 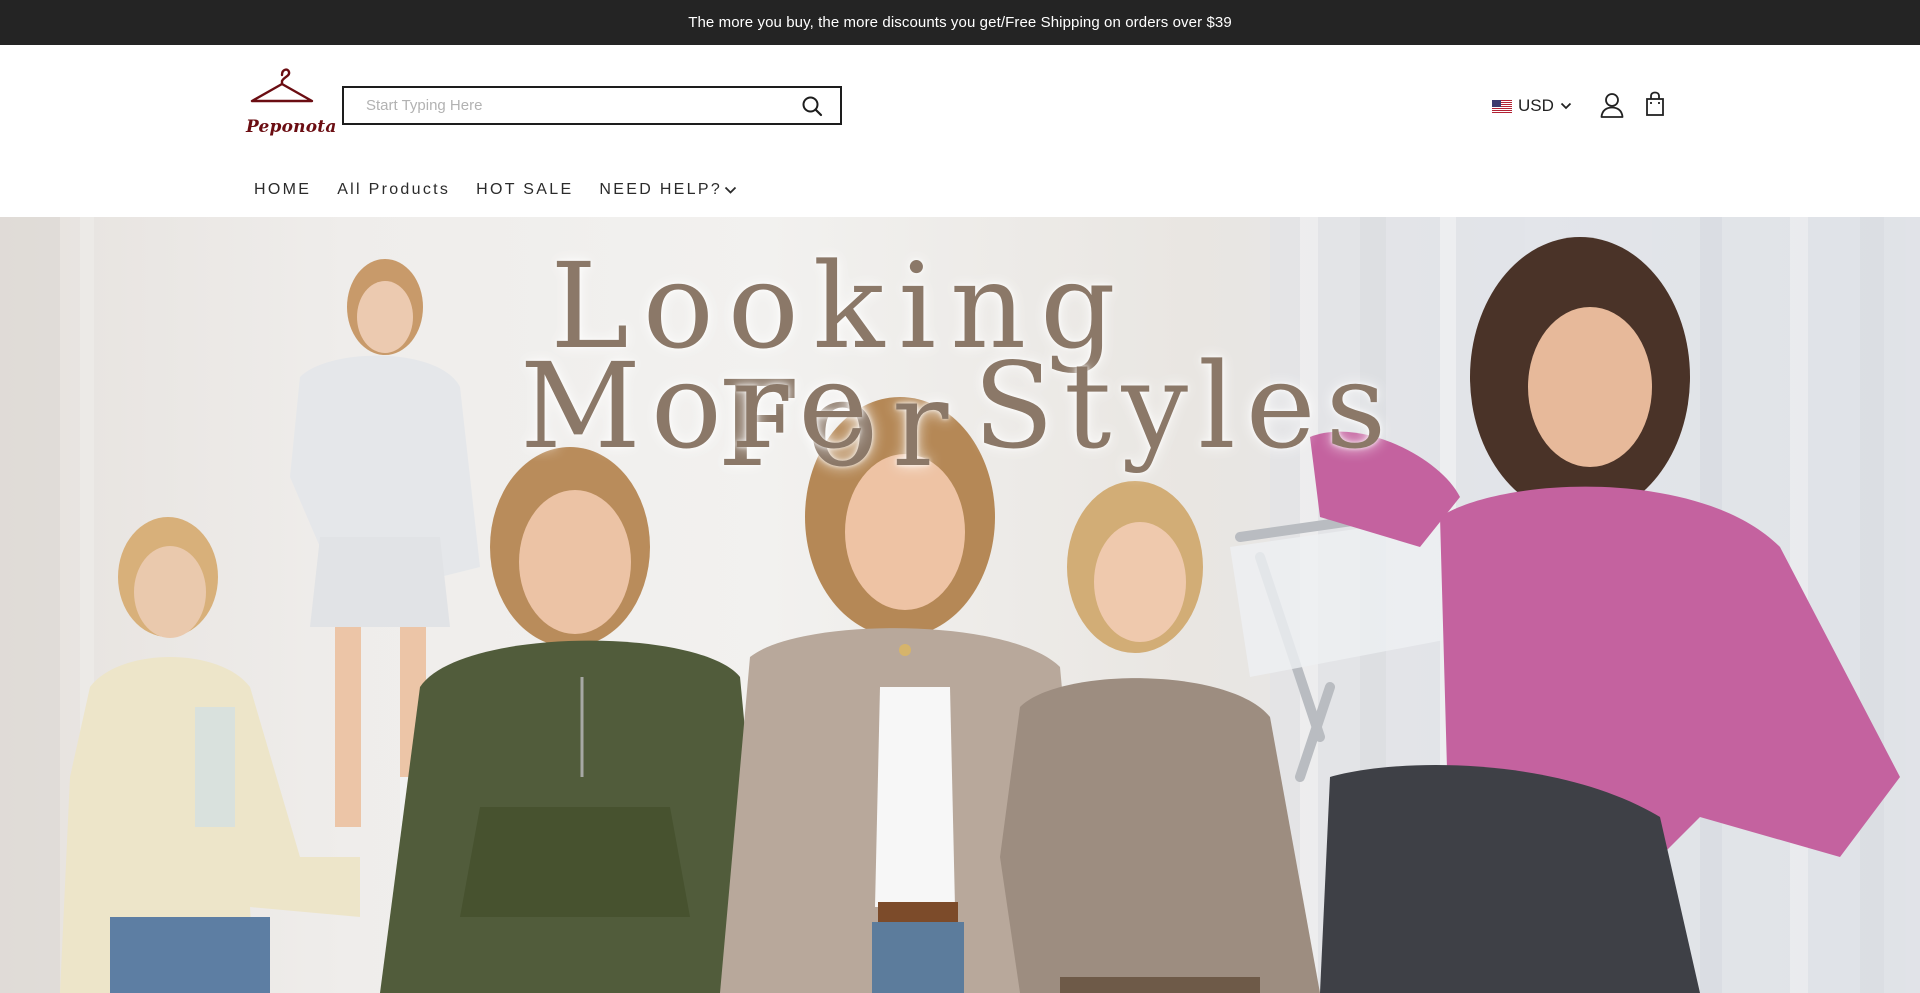 What do you see at coordinates (282, 85) in the screenshot?
I see `clothes-hanger-icon` at bounding box center [282, 85].